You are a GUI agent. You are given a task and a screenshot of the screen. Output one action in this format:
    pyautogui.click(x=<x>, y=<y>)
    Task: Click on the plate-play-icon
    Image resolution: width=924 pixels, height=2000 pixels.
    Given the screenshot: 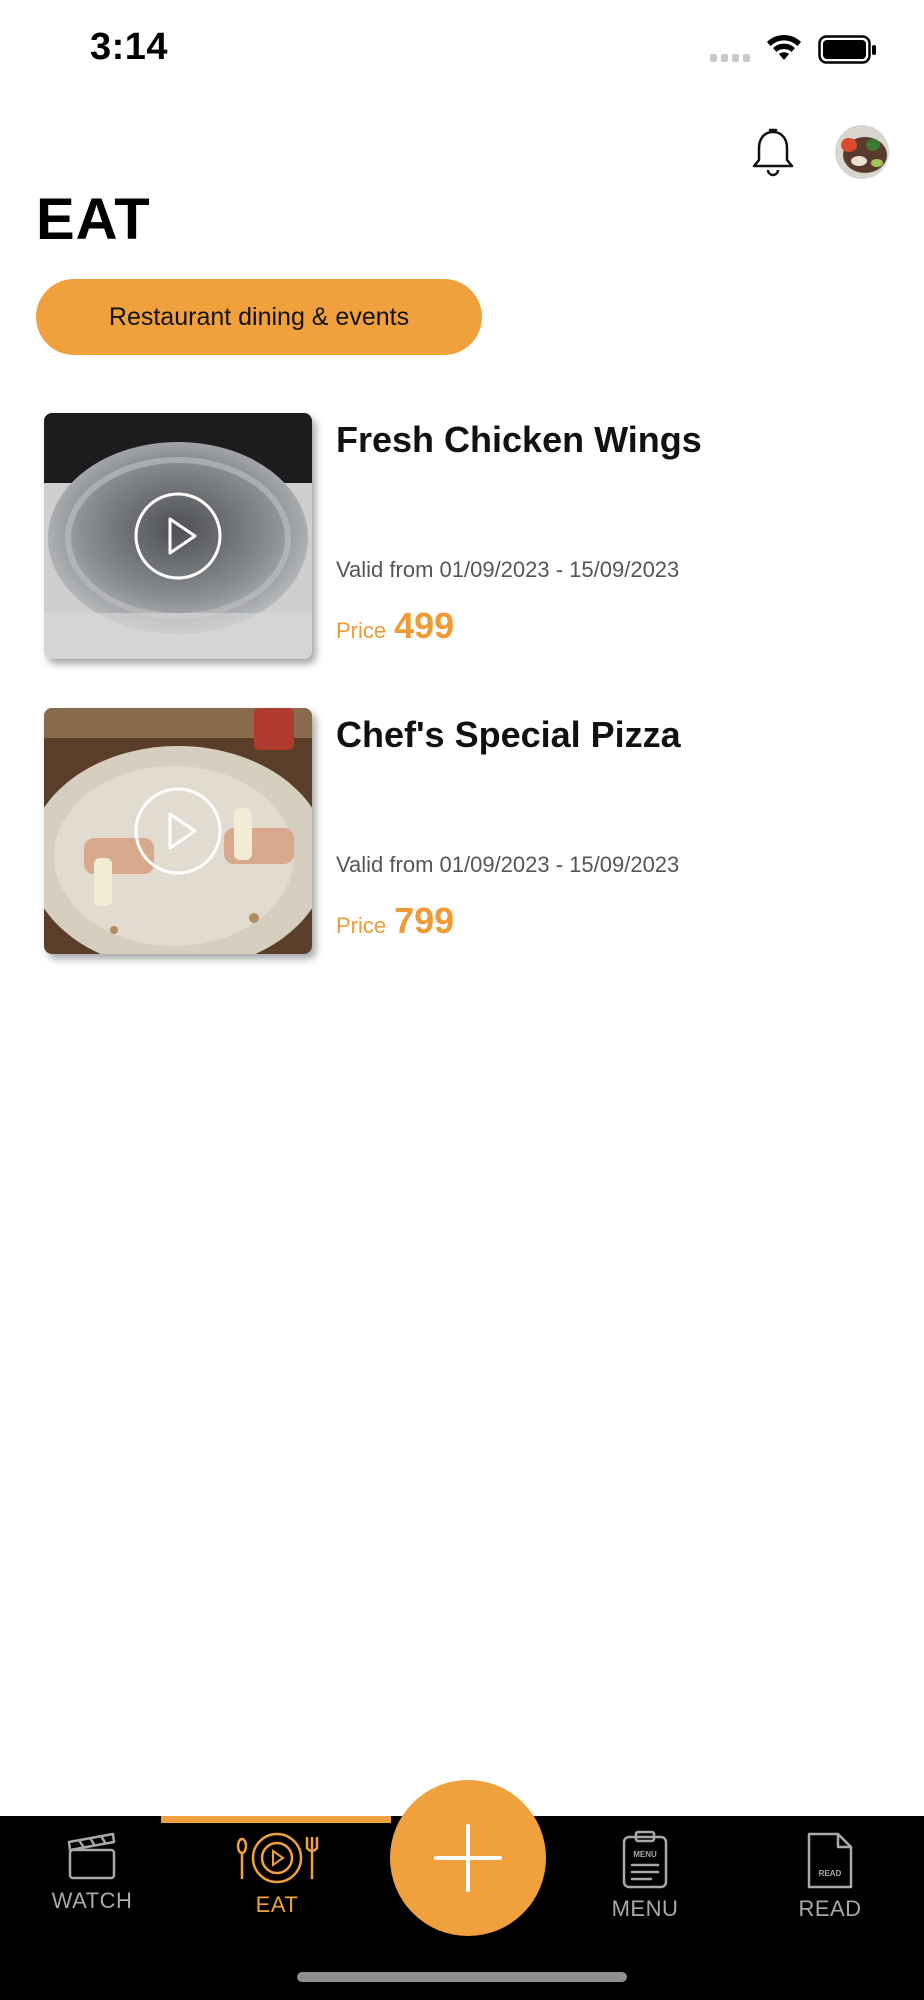 What is the action you would take?
    pyautogui.click(x=277, y=1858)
    